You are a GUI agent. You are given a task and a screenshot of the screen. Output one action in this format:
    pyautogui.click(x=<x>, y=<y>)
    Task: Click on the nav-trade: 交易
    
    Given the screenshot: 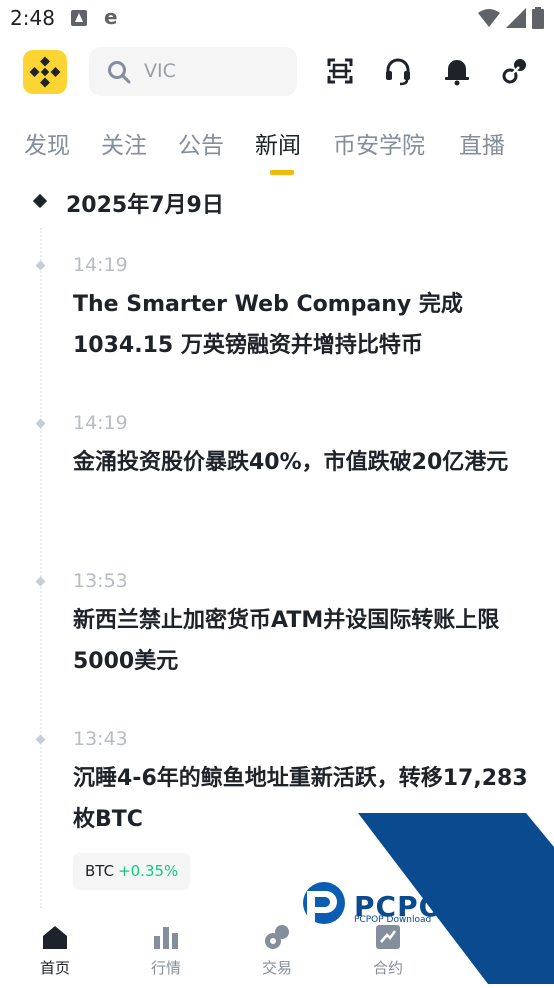 What is the action you would take?
    pyautogui.click(x=277, y=947)
    